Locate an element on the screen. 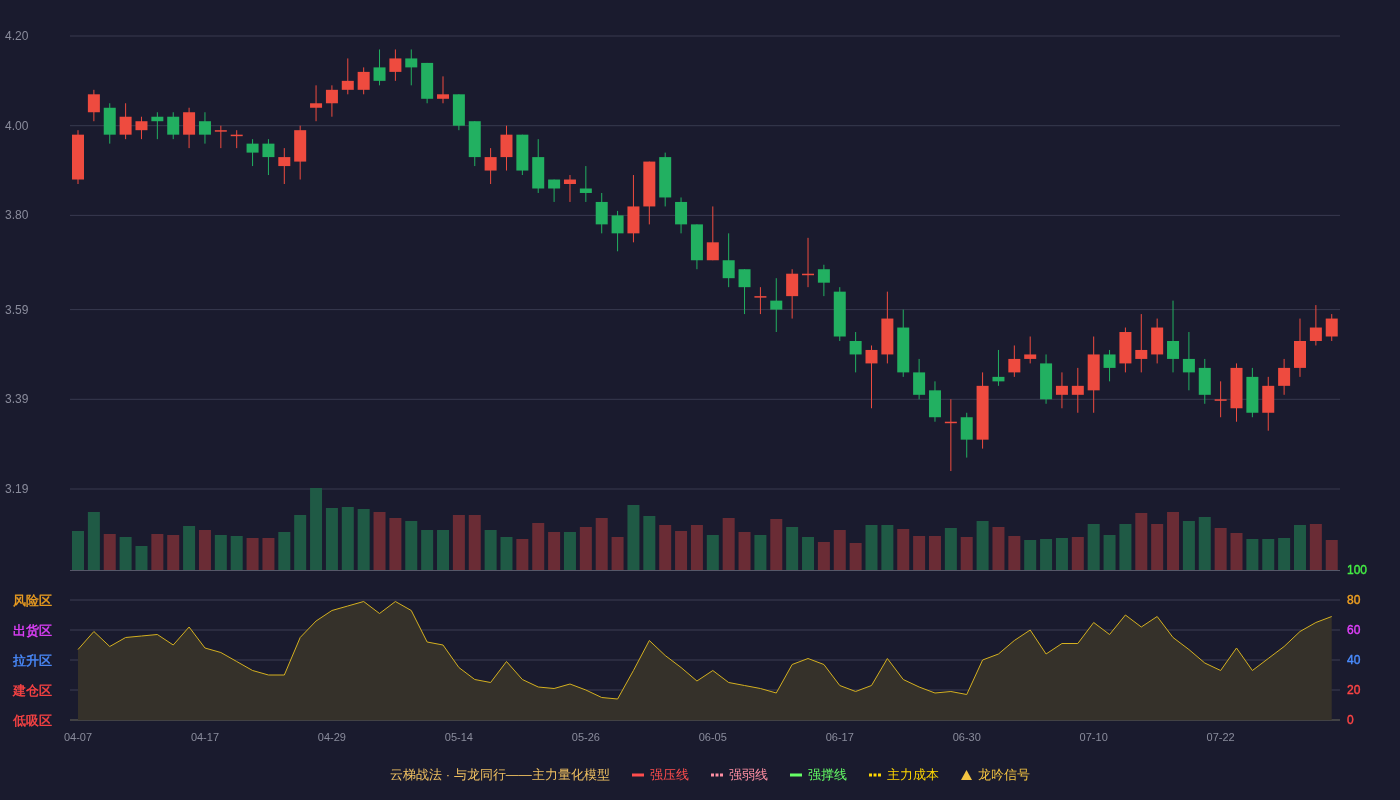  axis-label: 3.39 is located at coordinates (17, 399).